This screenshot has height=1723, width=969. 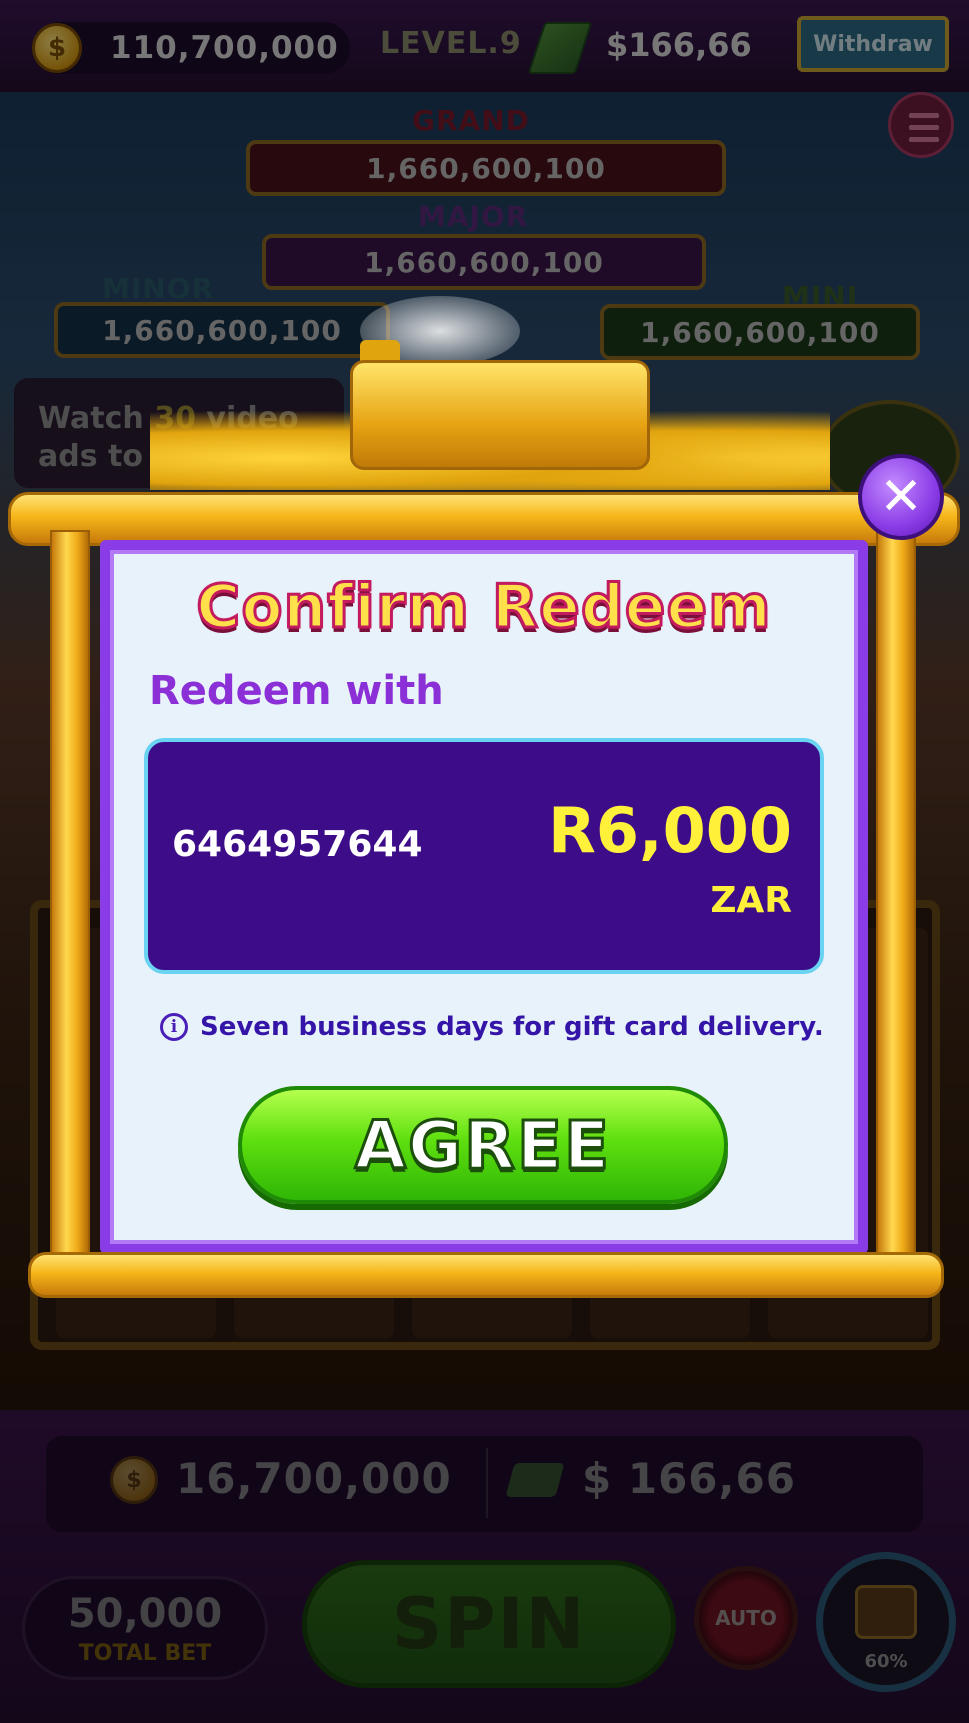 What do you see at coordinates (296, 691) in the screenshot?
I see `redeem-with-label: Redeem with` at bounding box center [296, 691].